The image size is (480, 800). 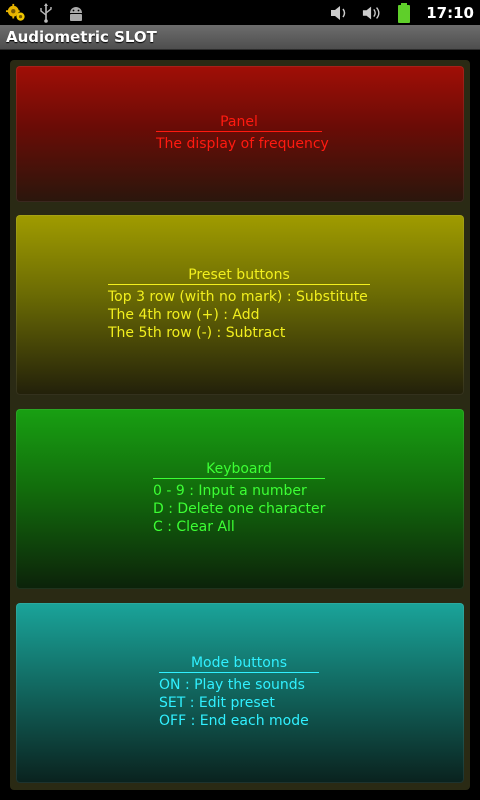 I want to click on battery-icon, so click(x=404, y=12).